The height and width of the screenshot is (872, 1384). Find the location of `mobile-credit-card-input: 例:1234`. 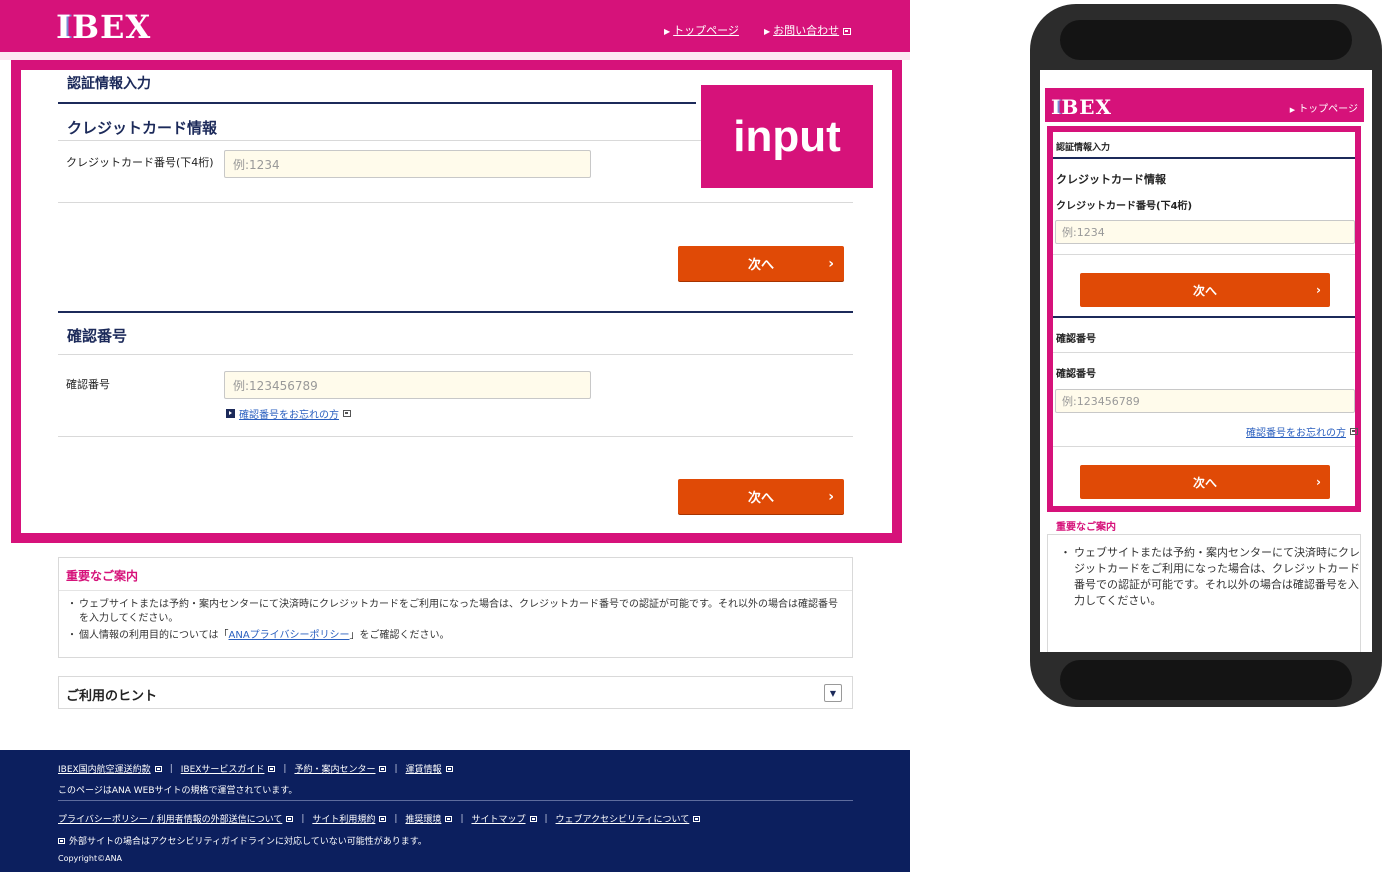

mobile-credit-card-input: 例:1234 is located at coordinates (1205, 232).